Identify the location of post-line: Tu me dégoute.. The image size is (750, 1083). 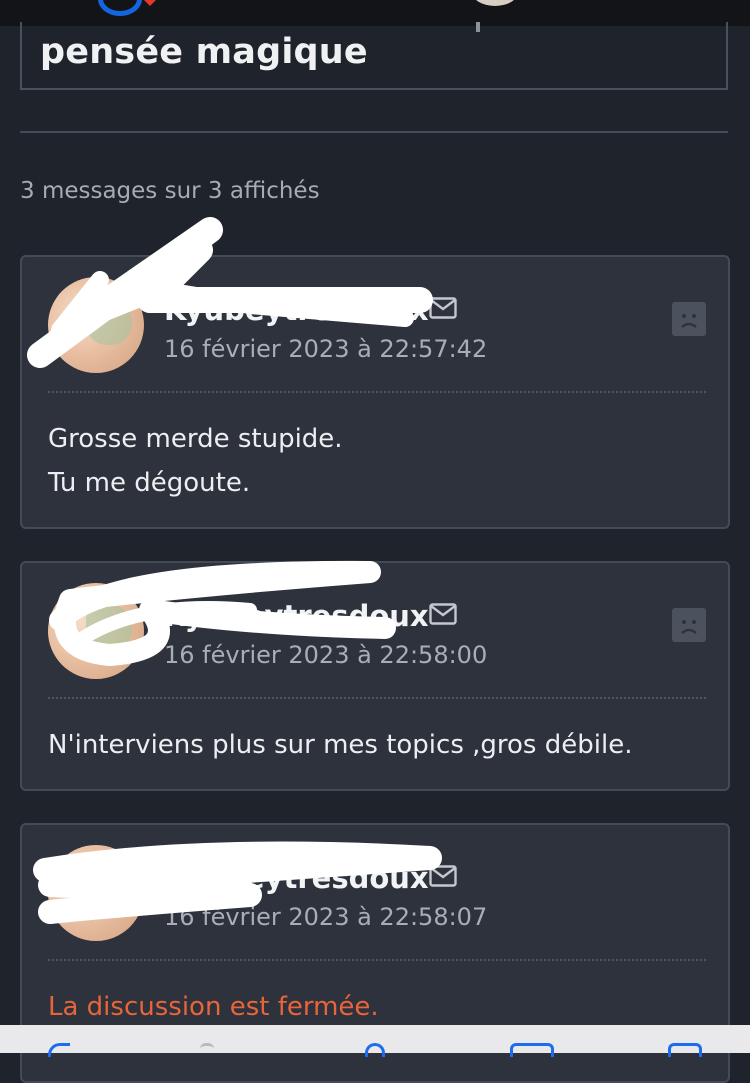
(149, 483).